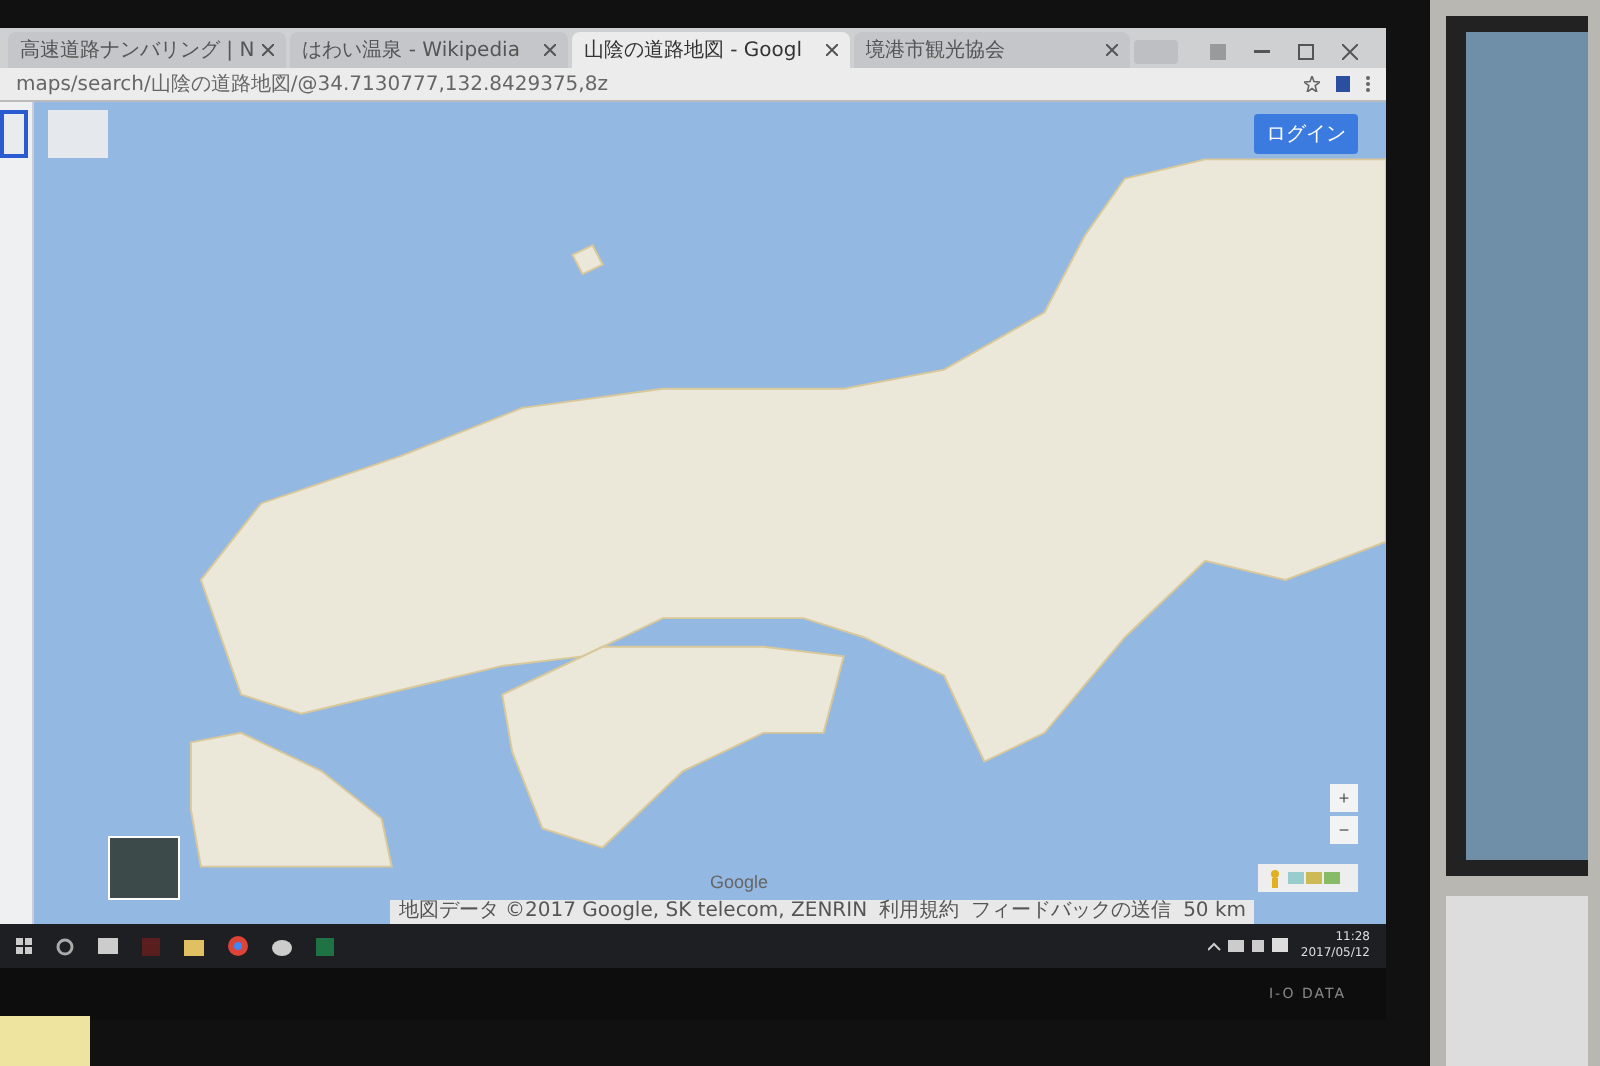 This screenshot has height=1066, width=1600. I want to click on attribution-link: 50 km, so click(1214, 912).